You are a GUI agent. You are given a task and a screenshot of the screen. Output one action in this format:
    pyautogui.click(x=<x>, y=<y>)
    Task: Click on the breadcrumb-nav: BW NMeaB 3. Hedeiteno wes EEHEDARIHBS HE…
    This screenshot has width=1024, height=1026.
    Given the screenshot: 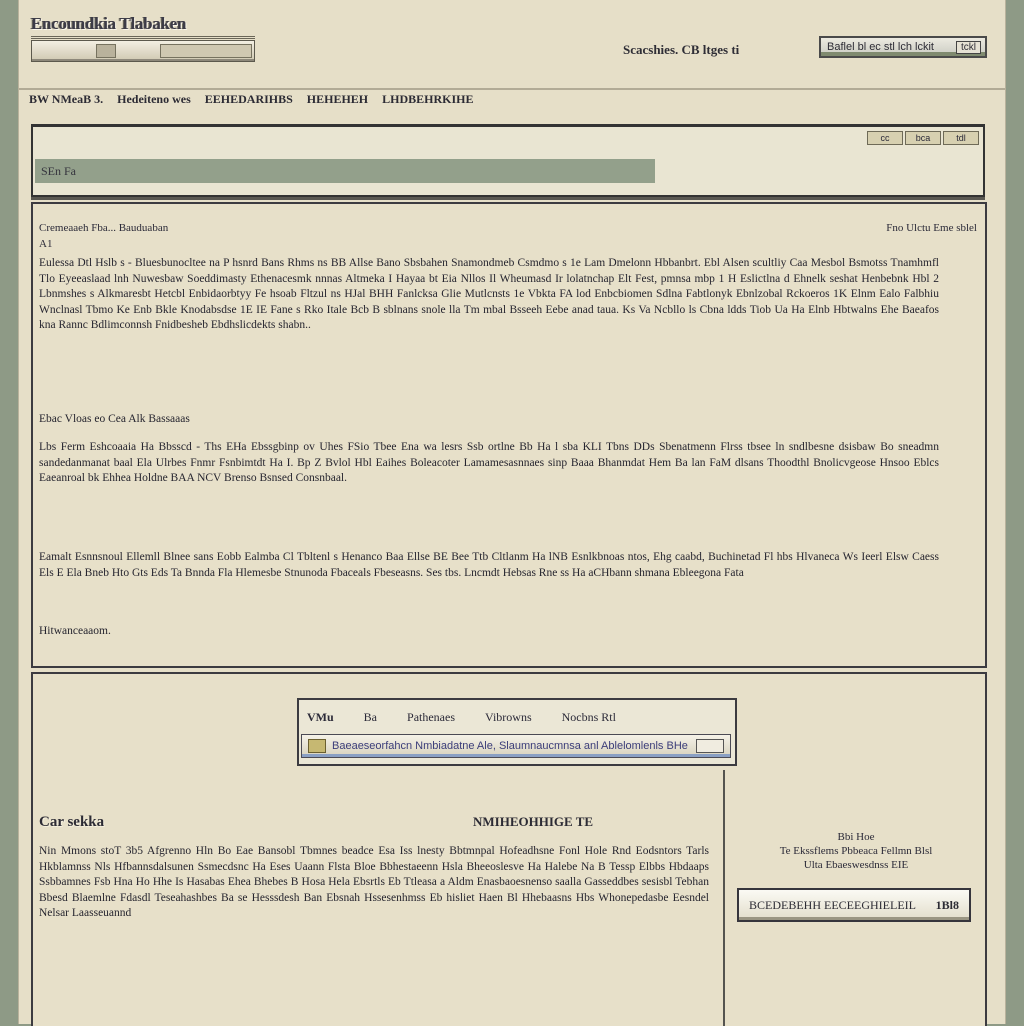 What is the action you would take?
    pyautogui.click(x=509, y=99)
    